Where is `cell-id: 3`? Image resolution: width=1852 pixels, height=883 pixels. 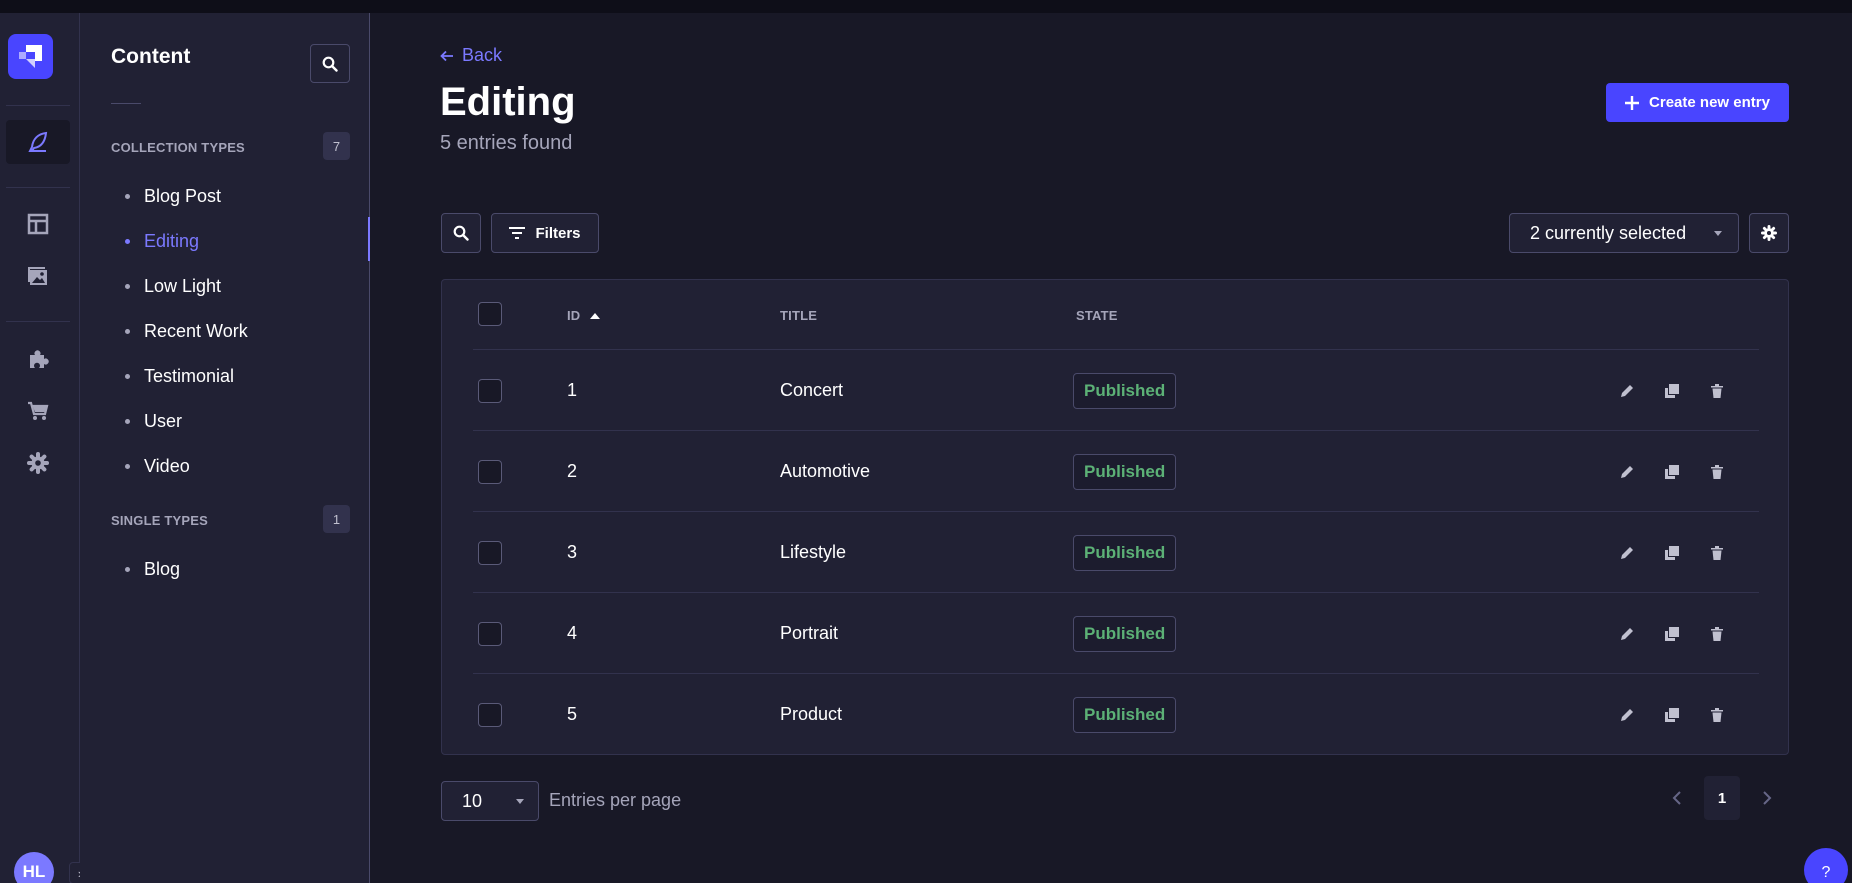
cell-id: 3 is located at coordinates (572, 552).